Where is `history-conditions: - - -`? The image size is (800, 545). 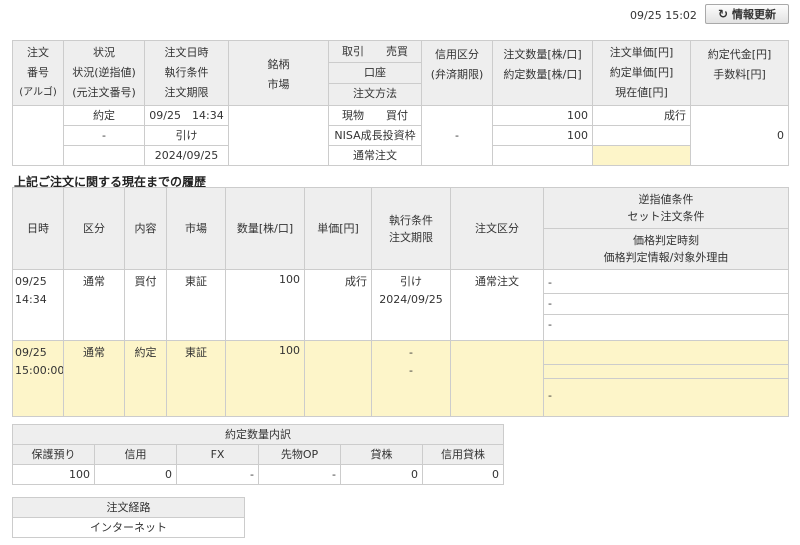 history-conditions: - - - is located at coordinates (666, 305).